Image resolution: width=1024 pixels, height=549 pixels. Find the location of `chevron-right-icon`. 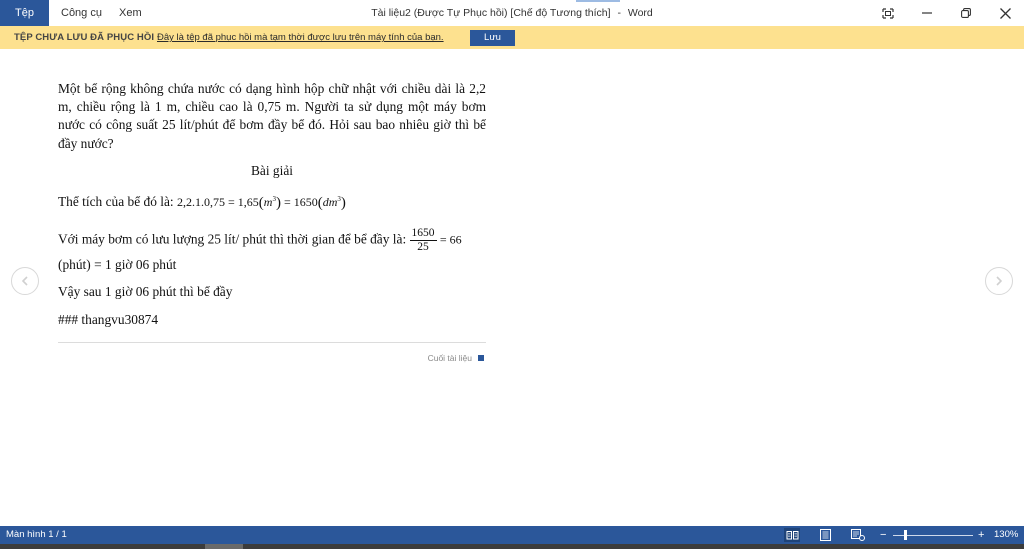

chevron-right-icon is located at coordinates (999, 281).